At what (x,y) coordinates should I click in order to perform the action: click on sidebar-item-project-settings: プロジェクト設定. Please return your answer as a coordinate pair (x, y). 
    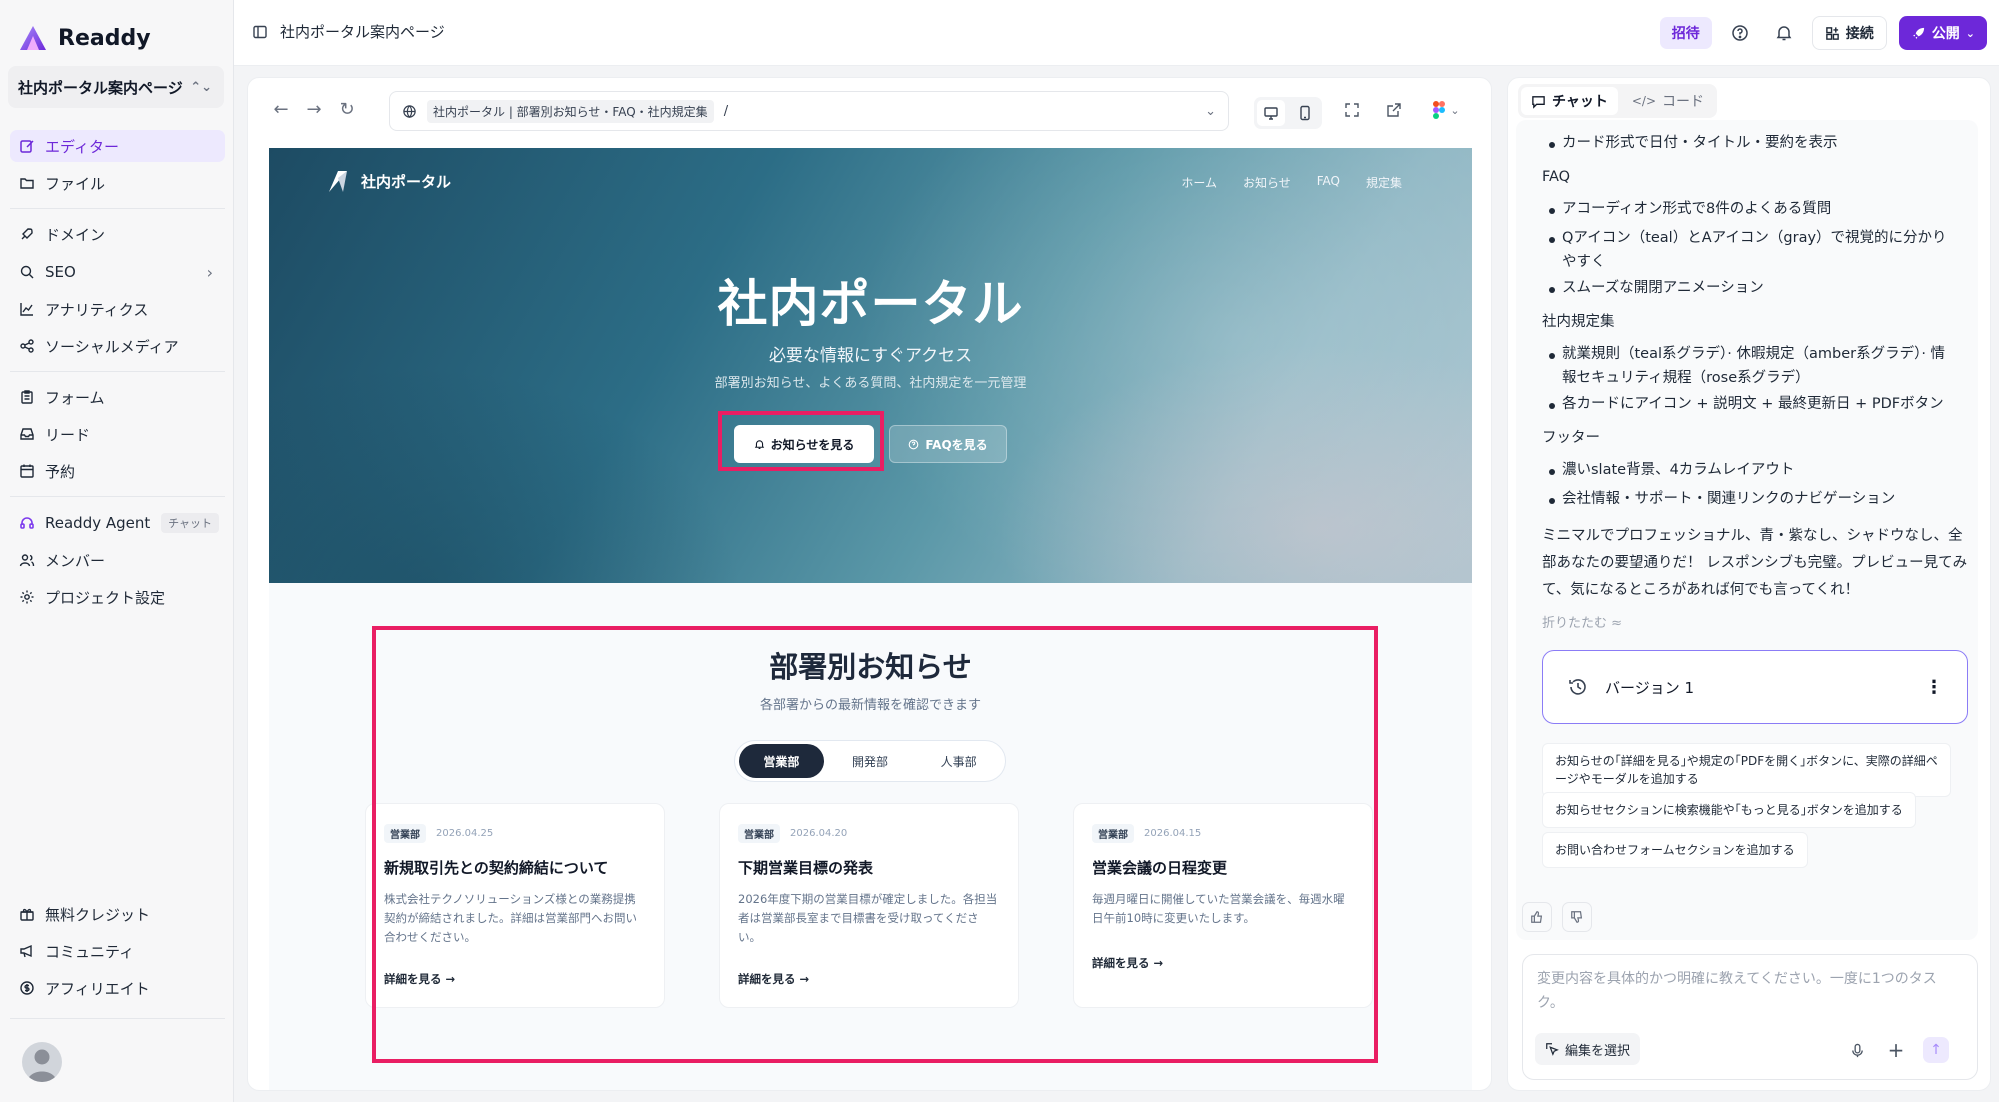
    Looking at the image, I should click on (117, 597).